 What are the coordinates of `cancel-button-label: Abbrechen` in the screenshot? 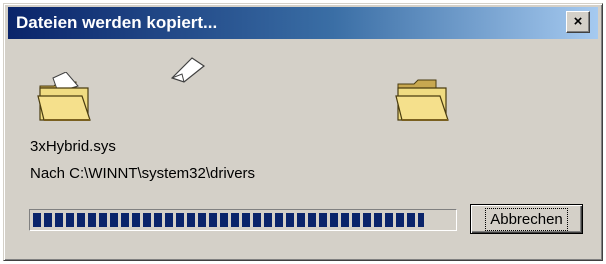 It's located at (526, 219).